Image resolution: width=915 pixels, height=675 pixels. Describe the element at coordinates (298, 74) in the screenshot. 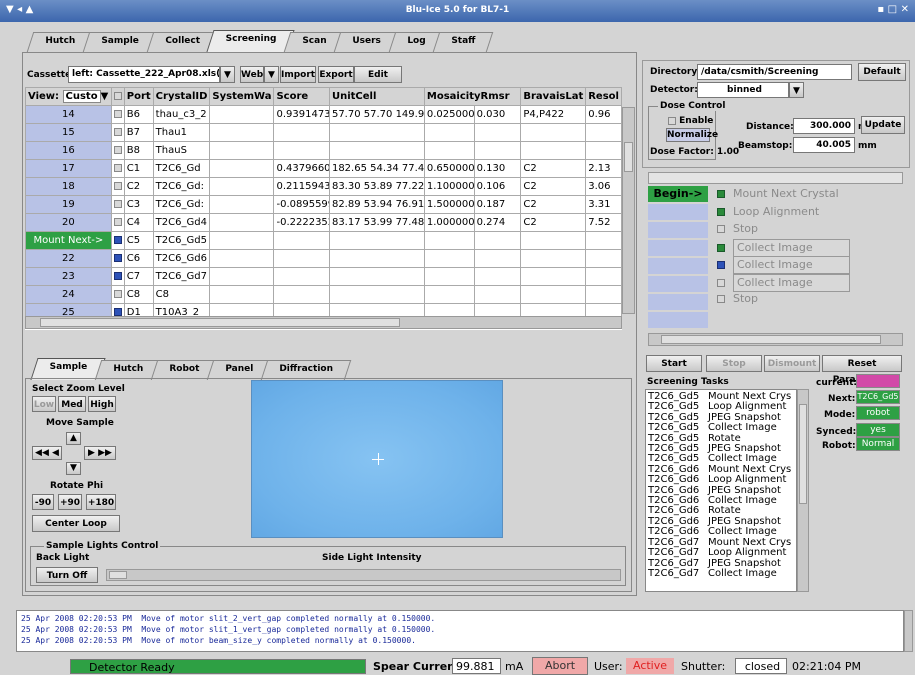

I see `import-button: Import` at that location.